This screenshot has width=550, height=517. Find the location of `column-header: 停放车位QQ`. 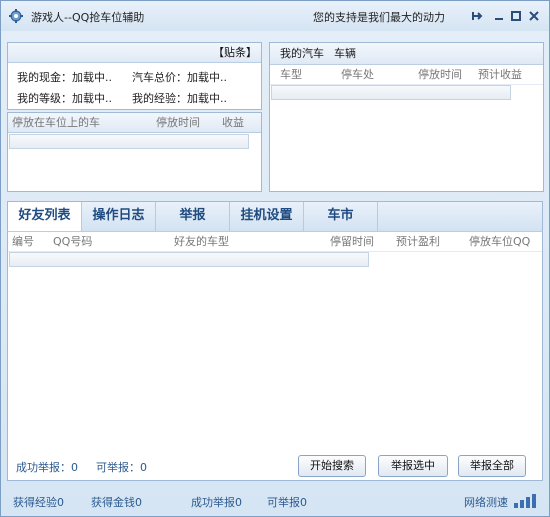

column-header: 停放车位QQ is located at coordinates (499, 242).